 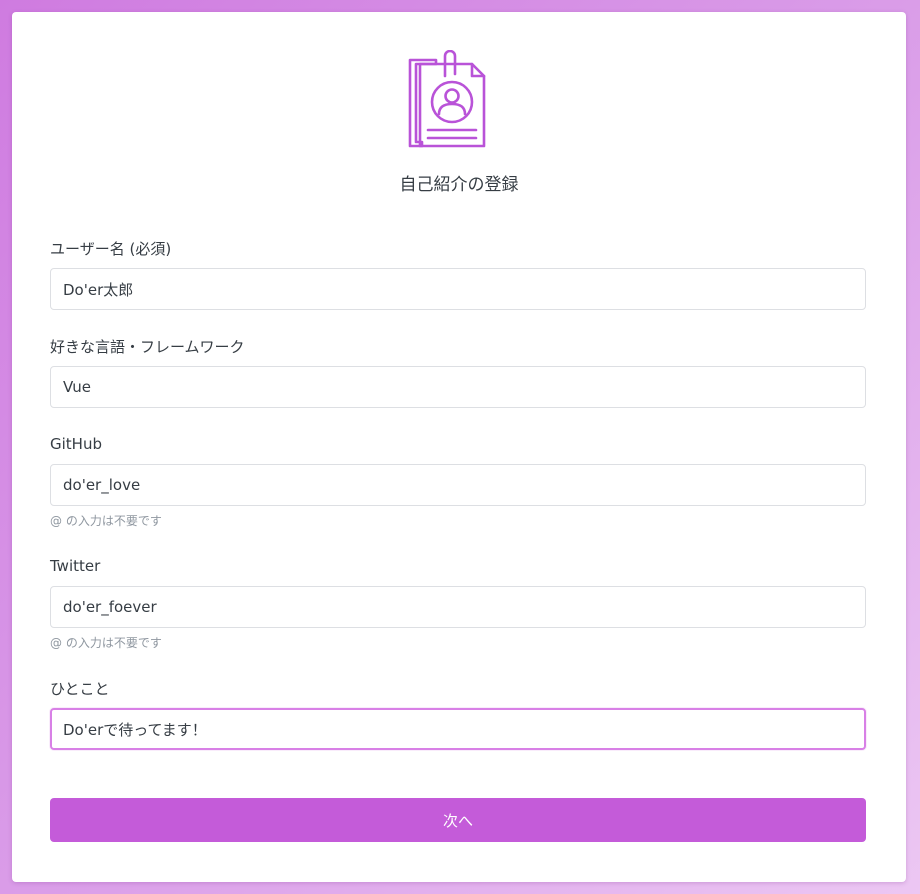 I want to click on comment-label: ひとこと, so click(x=80, y=689).